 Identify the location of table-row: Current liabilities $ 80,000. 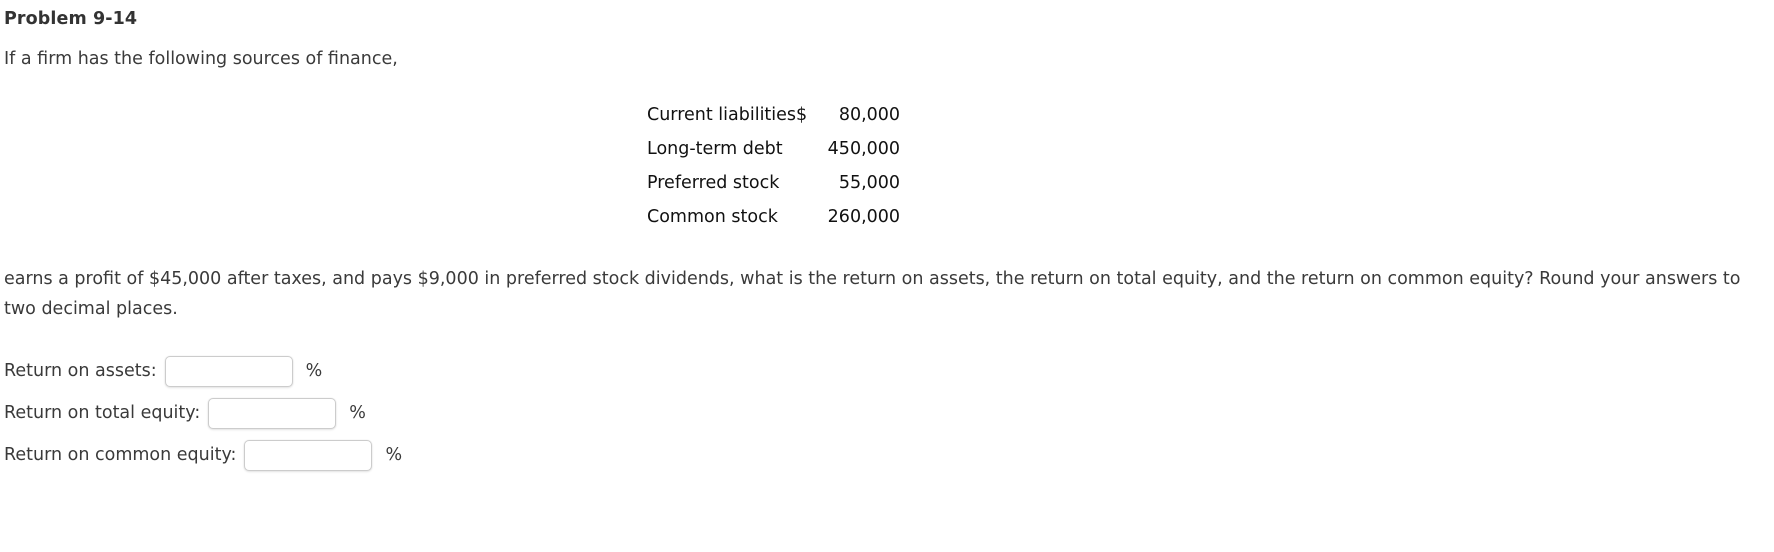
(773, 115).